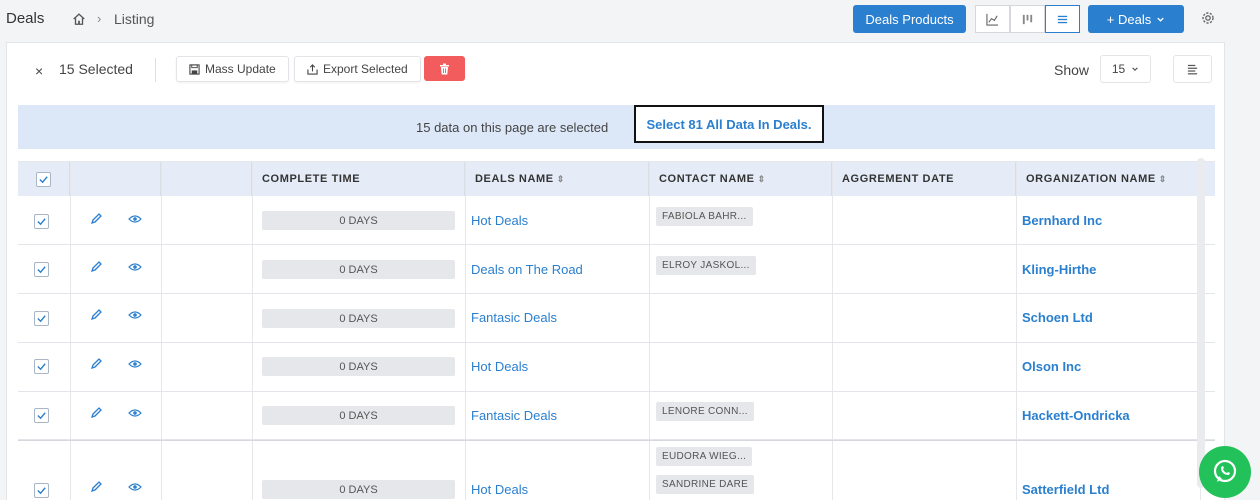  Describe the element at coordinates (240, 69) in the screenshot. I see `mass-update-label: Mass Update` at that location.